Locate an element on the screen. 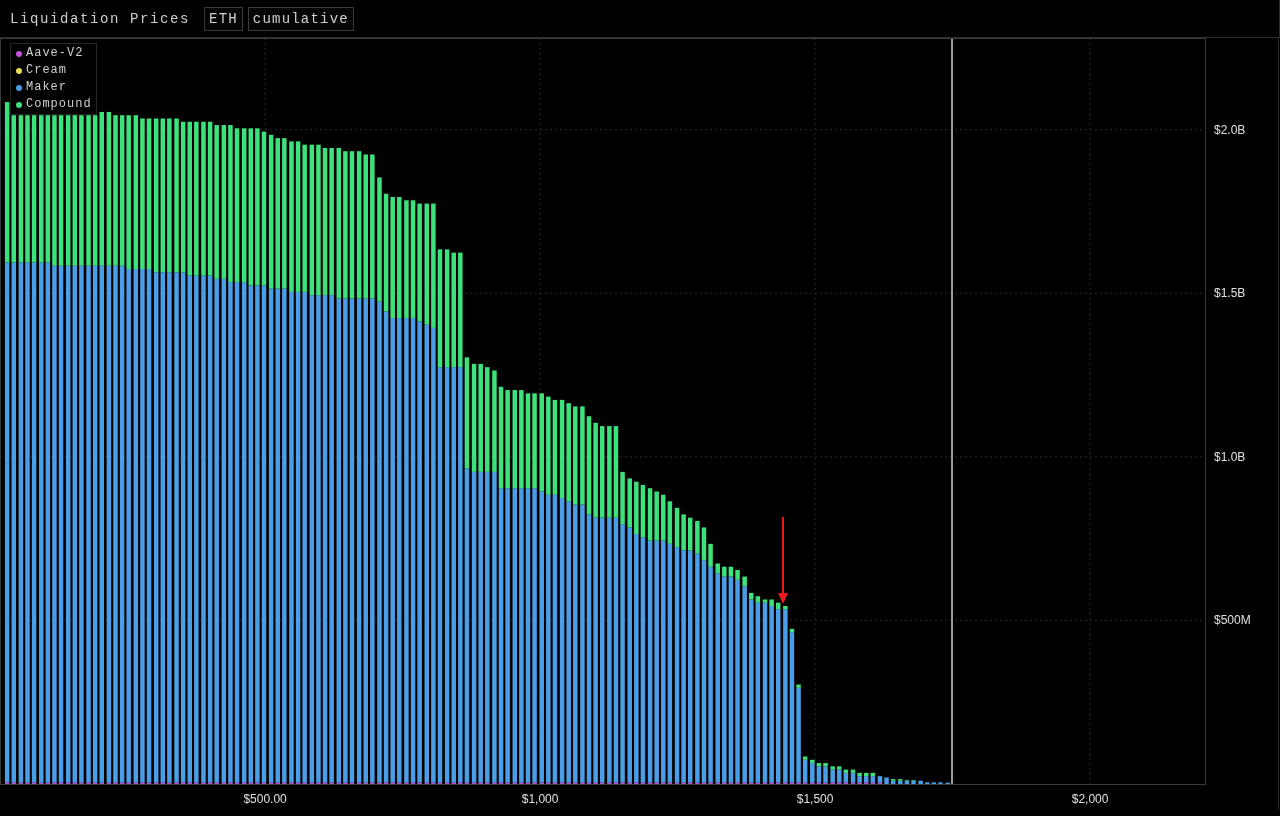 The image size is (1280, 816). x-axis-label: $2,000 is located at coordinates (1090, 799).